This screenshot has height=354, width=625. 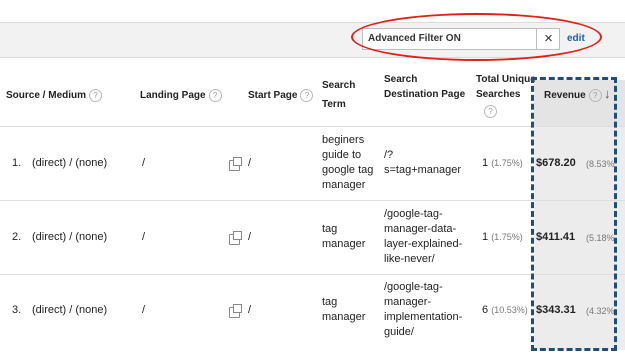 I want to click on row-index: 3., so click(x=17, y=310).